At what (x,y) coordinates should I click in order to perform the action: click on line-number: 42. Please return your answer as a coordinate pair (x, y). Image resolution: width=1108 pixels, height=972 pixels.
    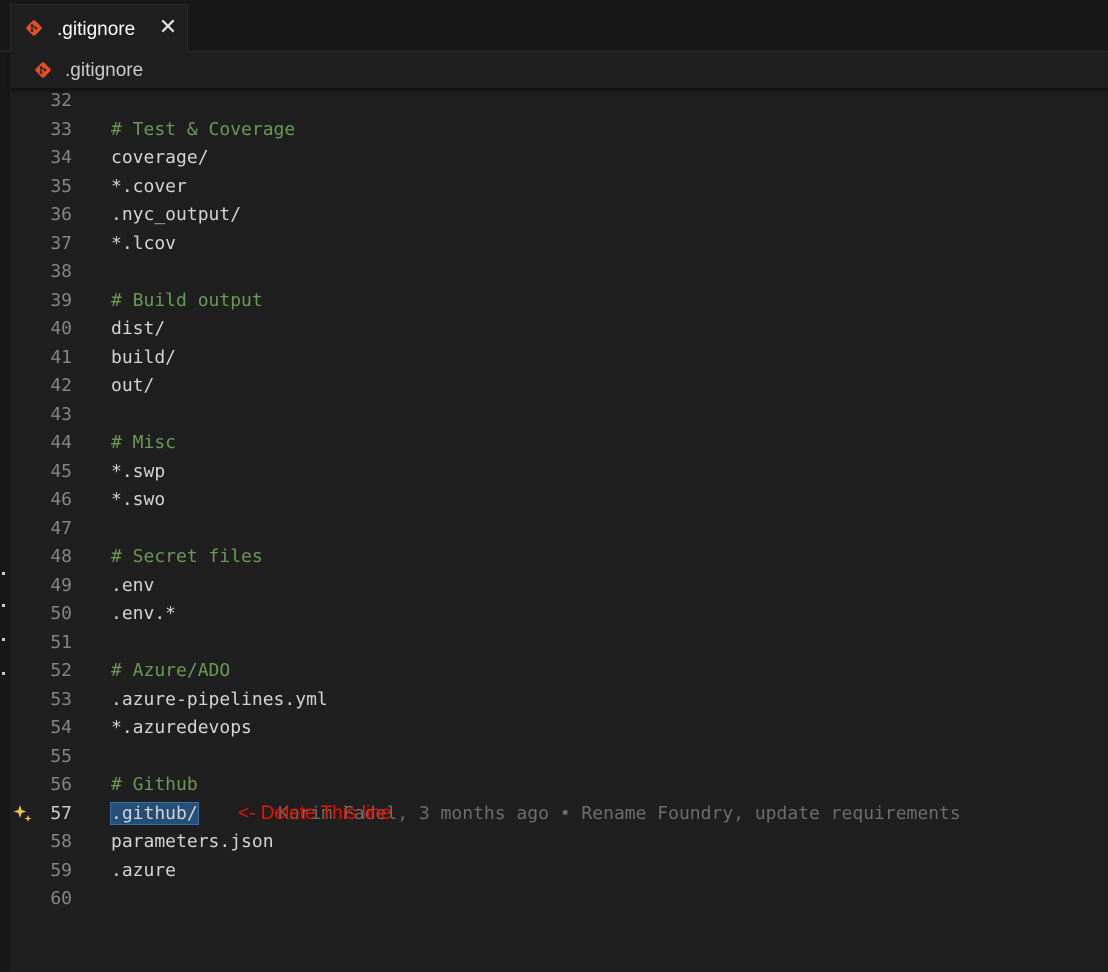
    Looking at the image, I should click on (61, 385).